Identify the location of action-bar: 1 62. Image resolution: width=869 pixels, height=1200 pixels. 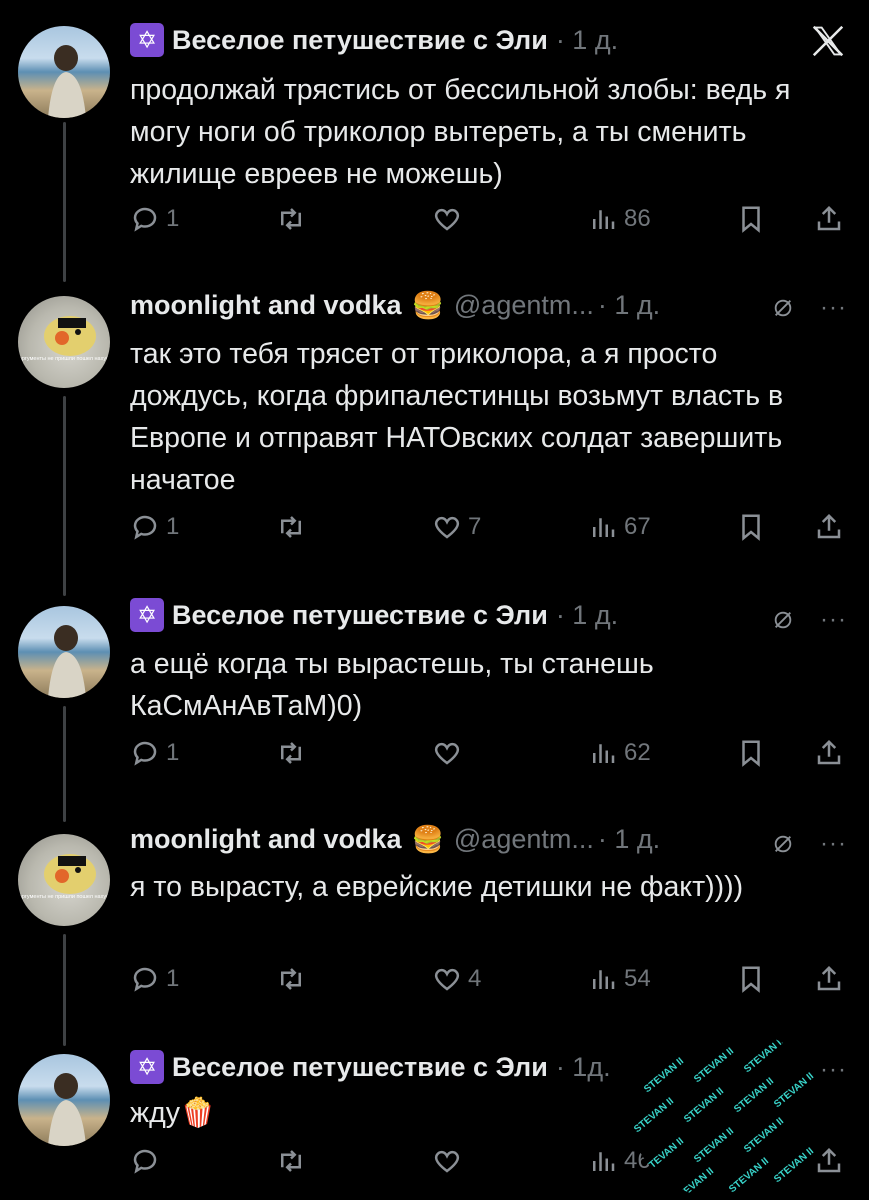
(490, 758).